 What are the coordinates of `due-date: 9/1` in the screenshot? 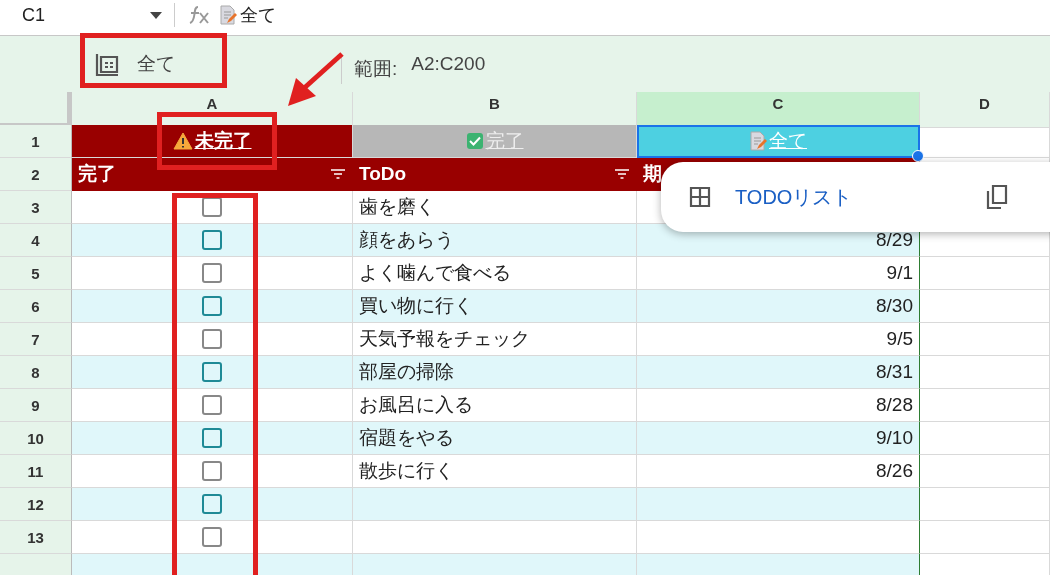 It's located at (899, 273).